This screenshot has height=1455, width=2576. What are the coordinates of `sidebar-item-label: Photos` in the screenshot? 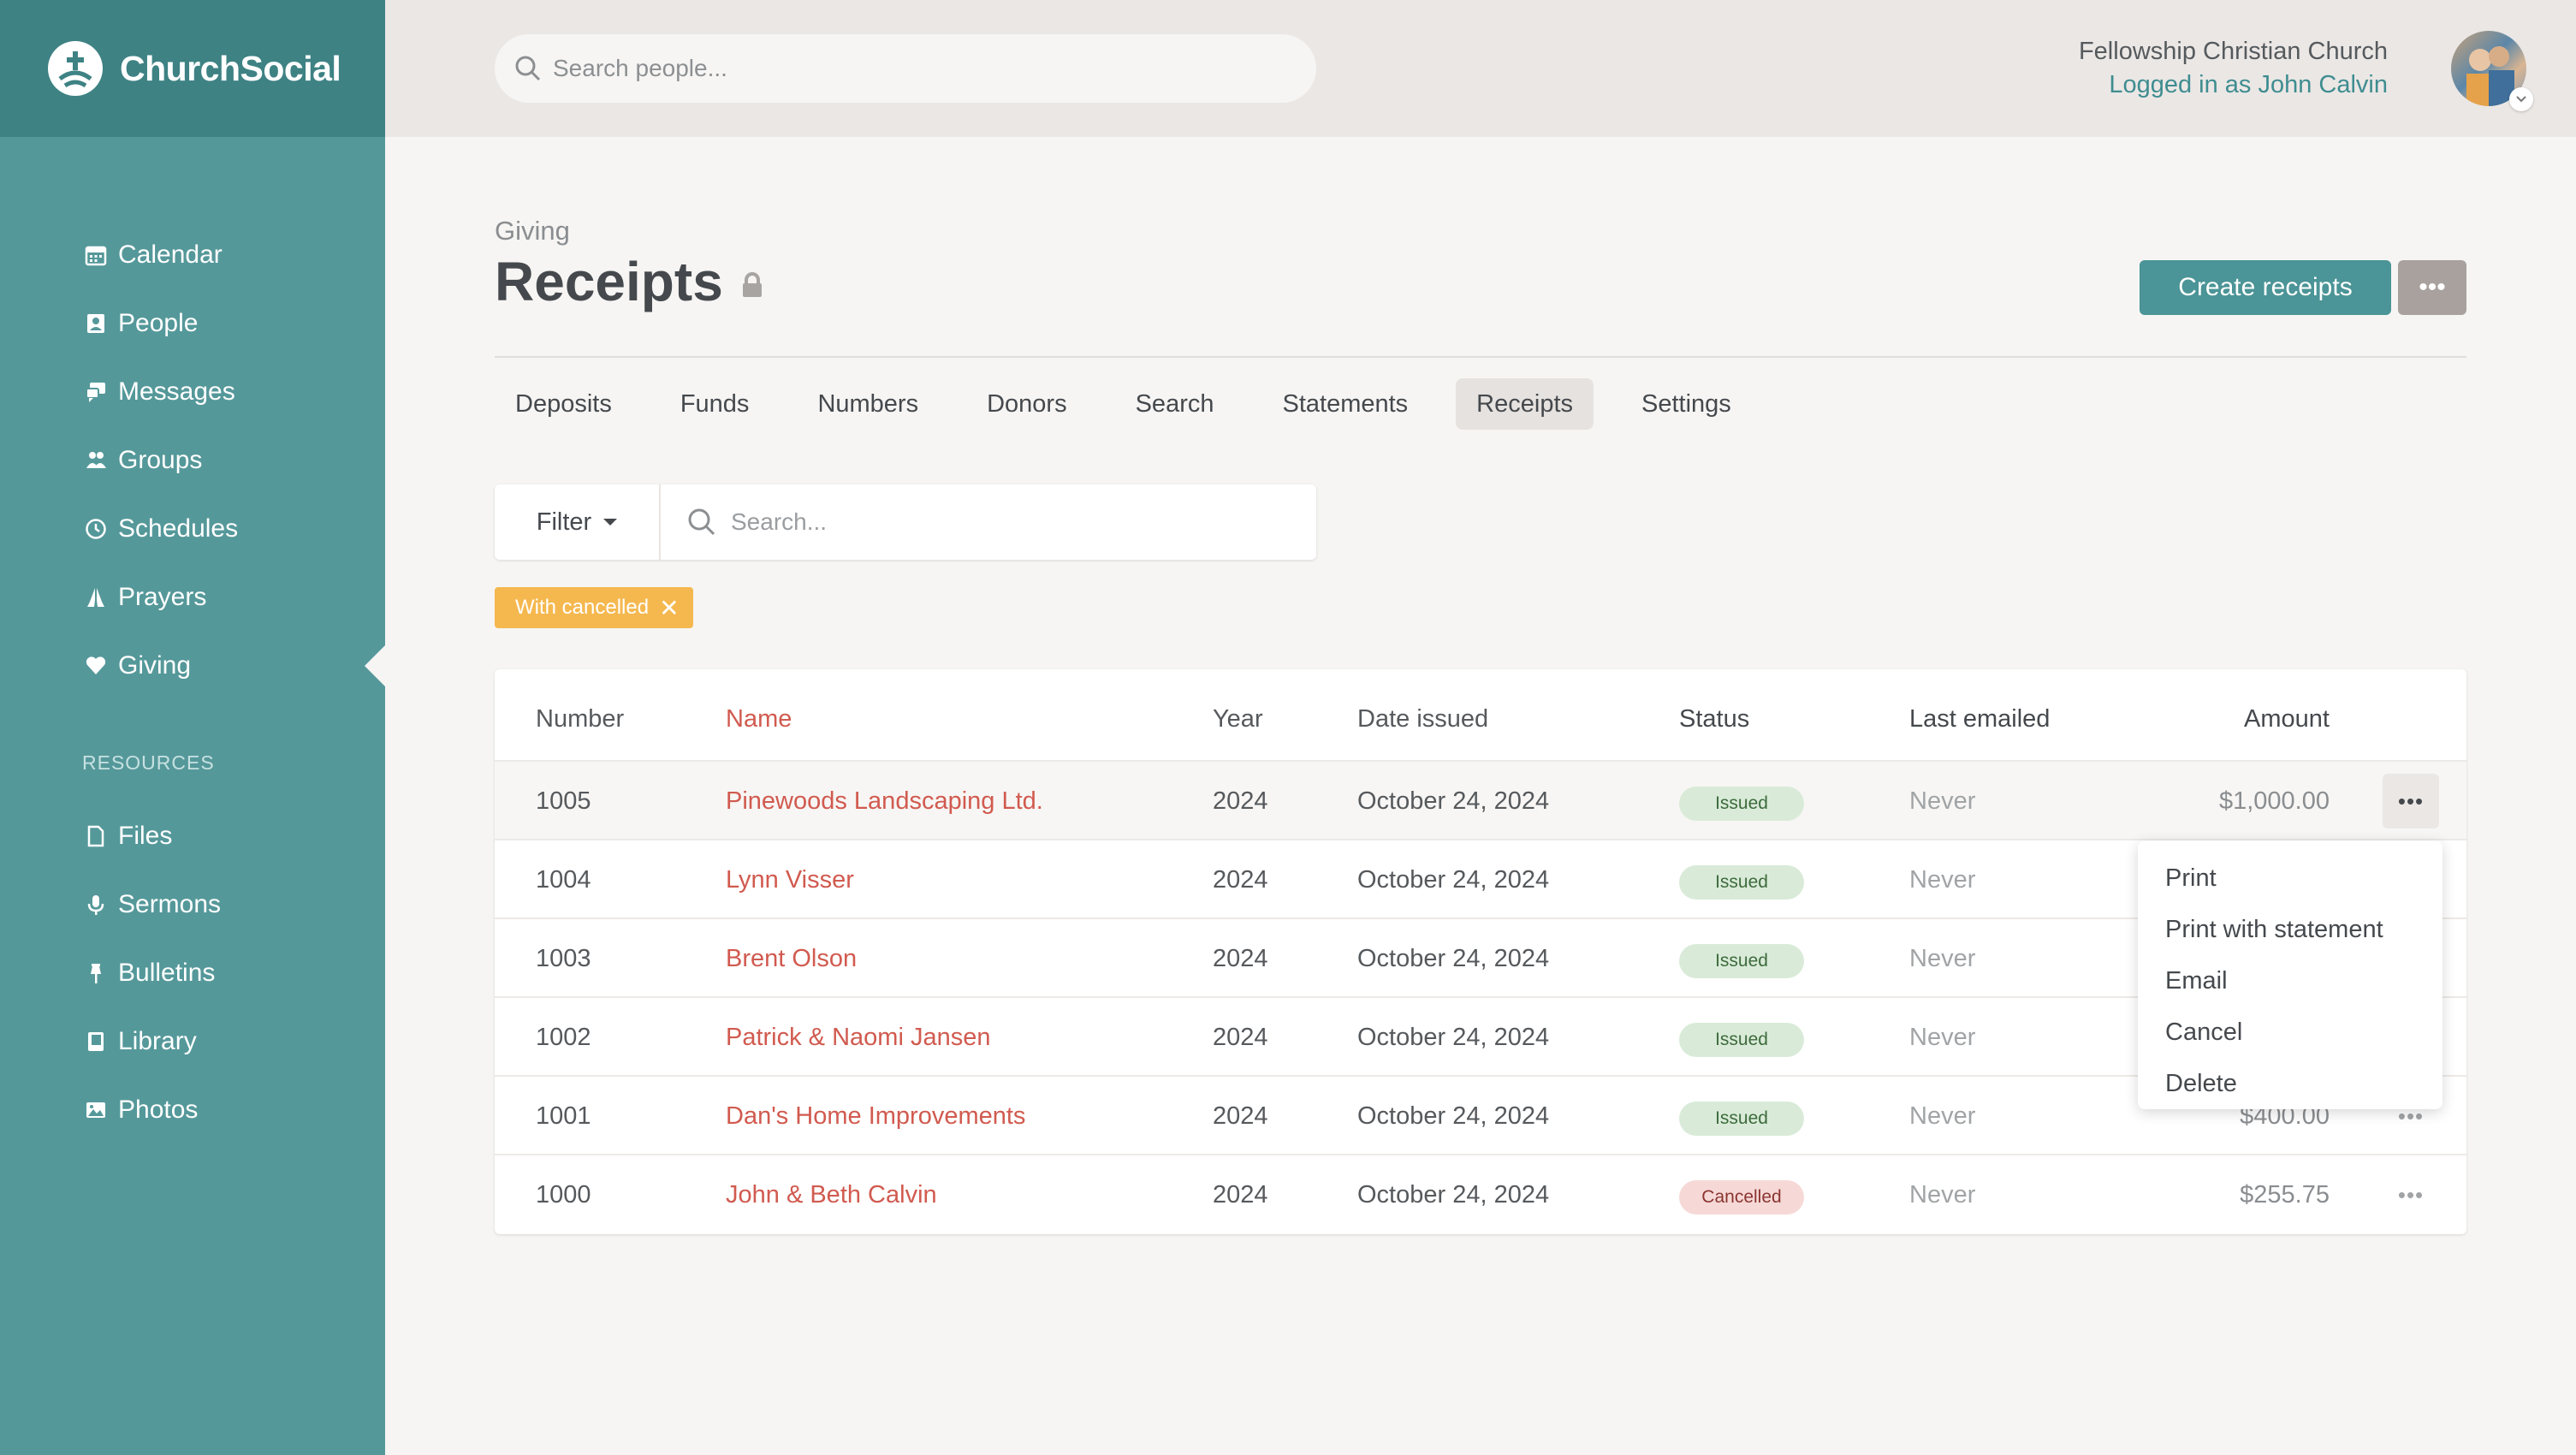 It's located at (158, 1110).